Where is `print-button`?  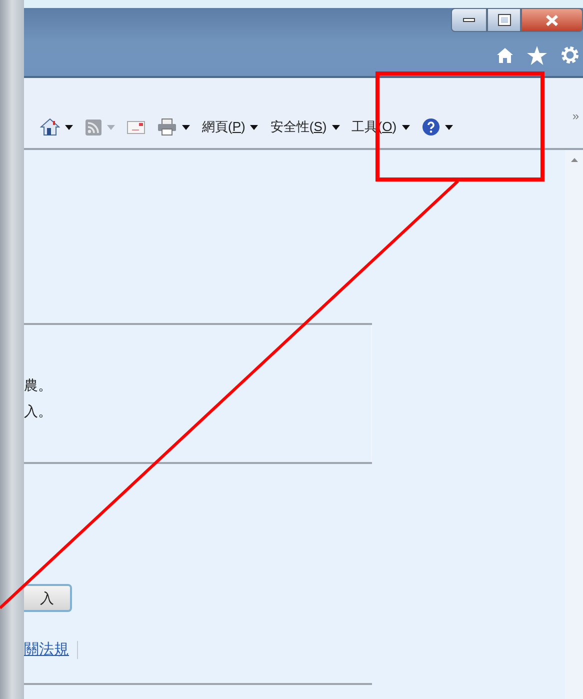
print-button is located at coordinates (173, 127).